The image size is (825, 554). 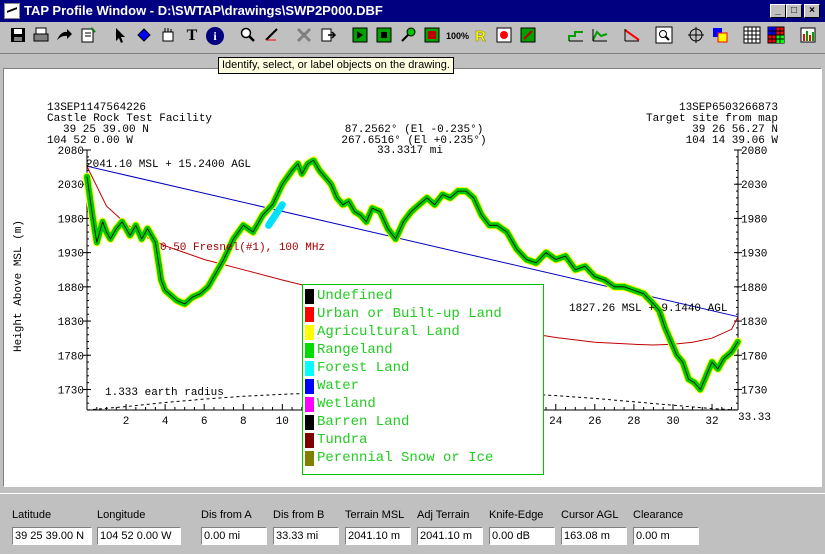 What do you see at coordinates (778, 11) in the screenshot?
I see `minimize-button: _` at bounding box center [778, 11].